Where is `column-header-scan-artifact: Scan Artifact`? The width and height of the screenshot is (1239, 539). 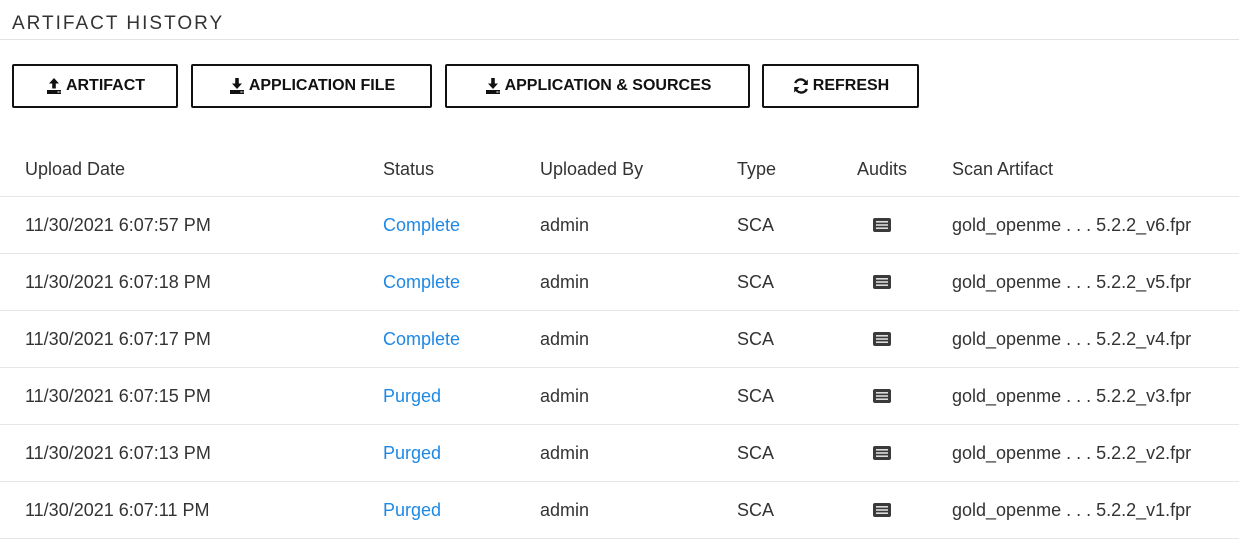 column-header-scan-artifact: Scan Artifact is located at coordinates (1002, 169).